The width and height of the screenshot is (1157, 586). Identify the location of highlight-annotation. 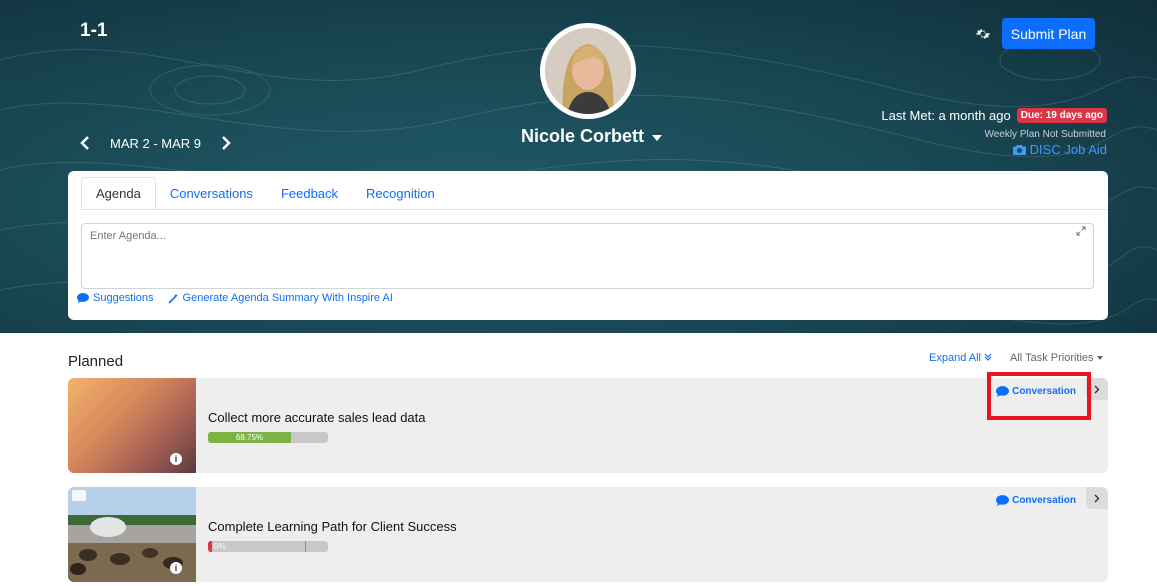
(1039, 396).